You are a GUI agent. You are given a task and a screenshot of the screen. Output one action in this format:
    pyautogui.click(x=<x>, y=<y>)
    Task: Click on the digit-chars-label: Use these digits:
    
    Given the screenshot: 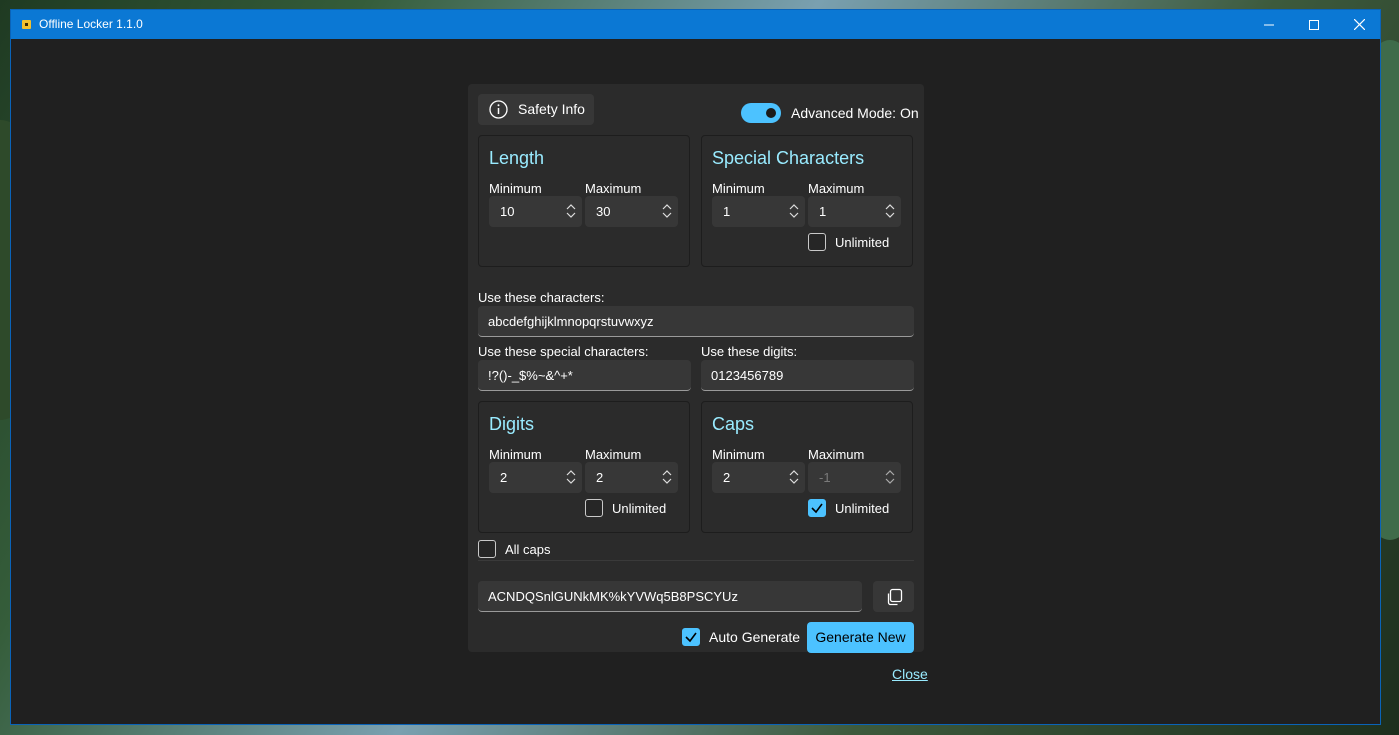 What is the action you would take?
    pyautogui.click(x=749, y=351)
    